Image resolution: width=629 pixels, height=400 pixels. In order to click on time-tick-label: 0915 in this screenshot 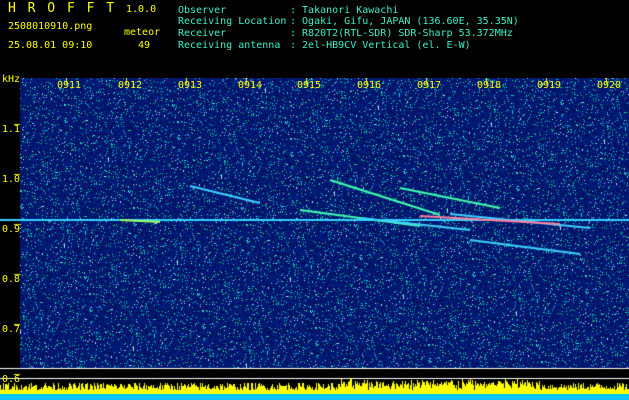, I will do `click(309, 85)`.